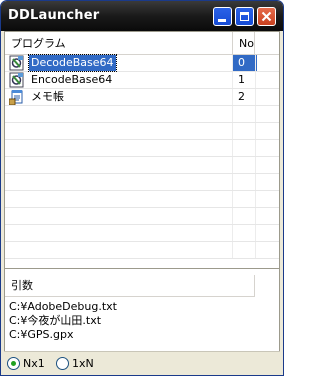 The height and width of the screenshot is (376, 320). What do you see at coordinates (241, 79) in the screenshot?
I see `program-no: 1` at bounding box center [241, 79].